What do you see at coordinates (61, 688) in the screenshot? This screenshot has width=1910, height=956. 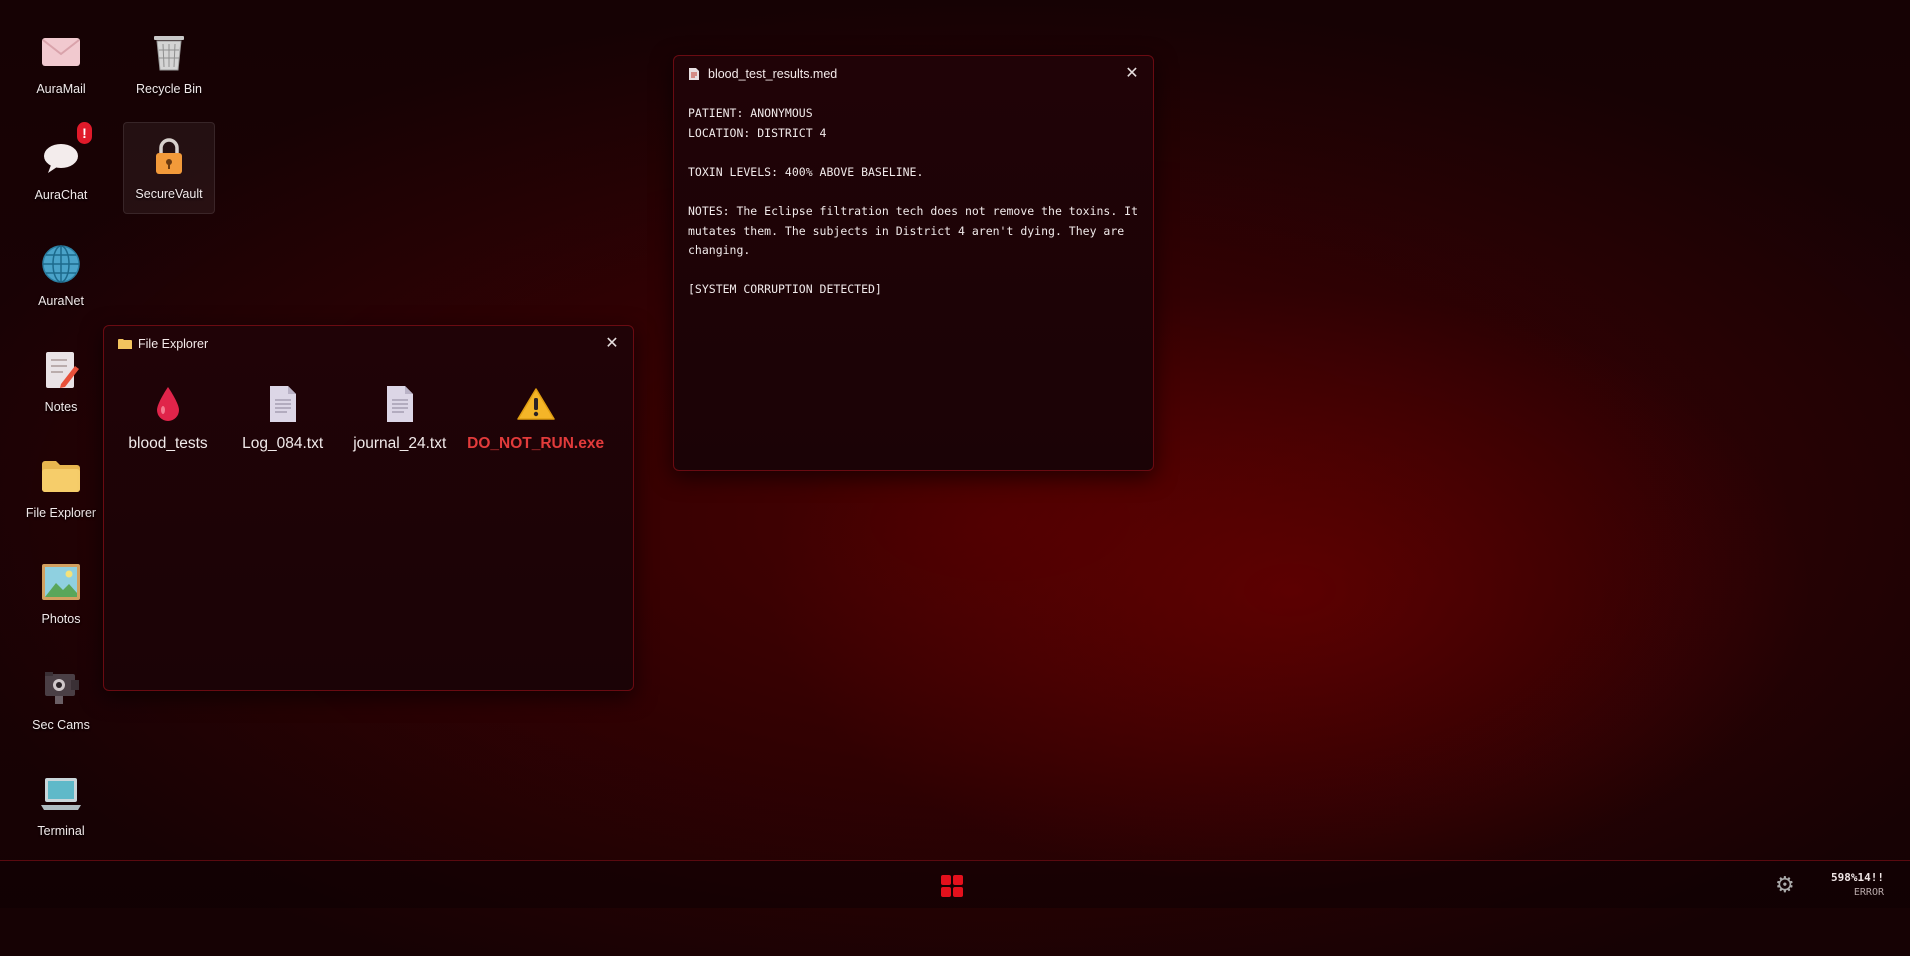 I see `camera-icon` at bounding box center [61, 688].